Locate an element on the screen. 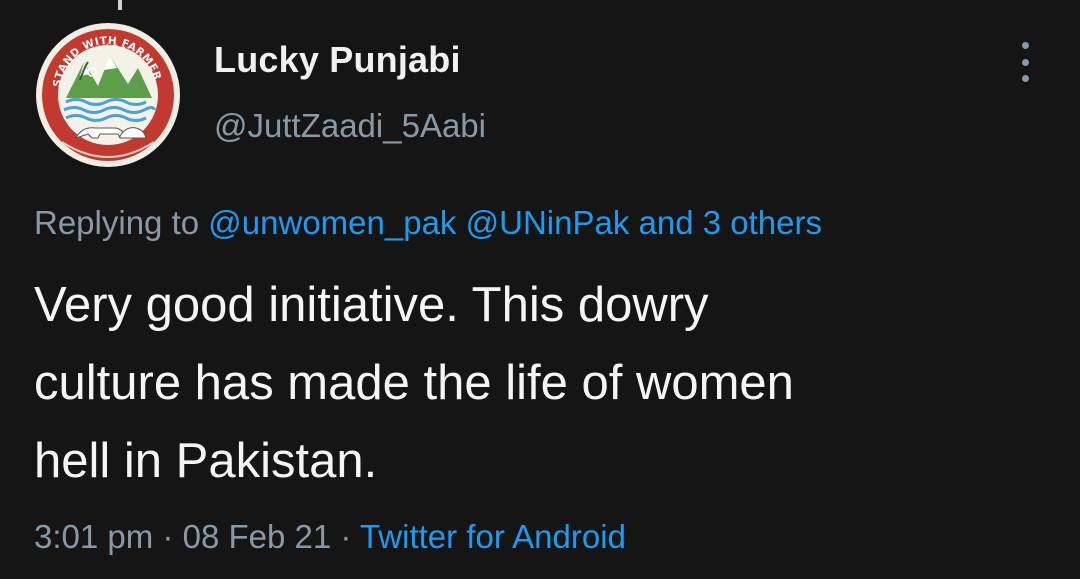 The width and height of the screenshot is (1080, 579). more-options-button is located at coordinates (1025, 62).